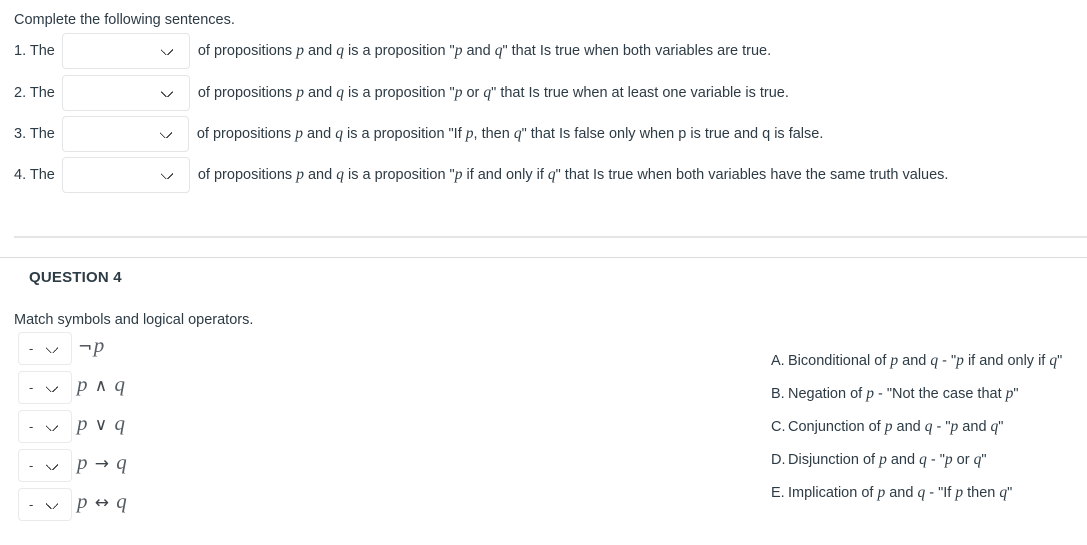  Describe the element at coordinates (125, 175) in the screenshot. I see `sentence-4-select` at that location.